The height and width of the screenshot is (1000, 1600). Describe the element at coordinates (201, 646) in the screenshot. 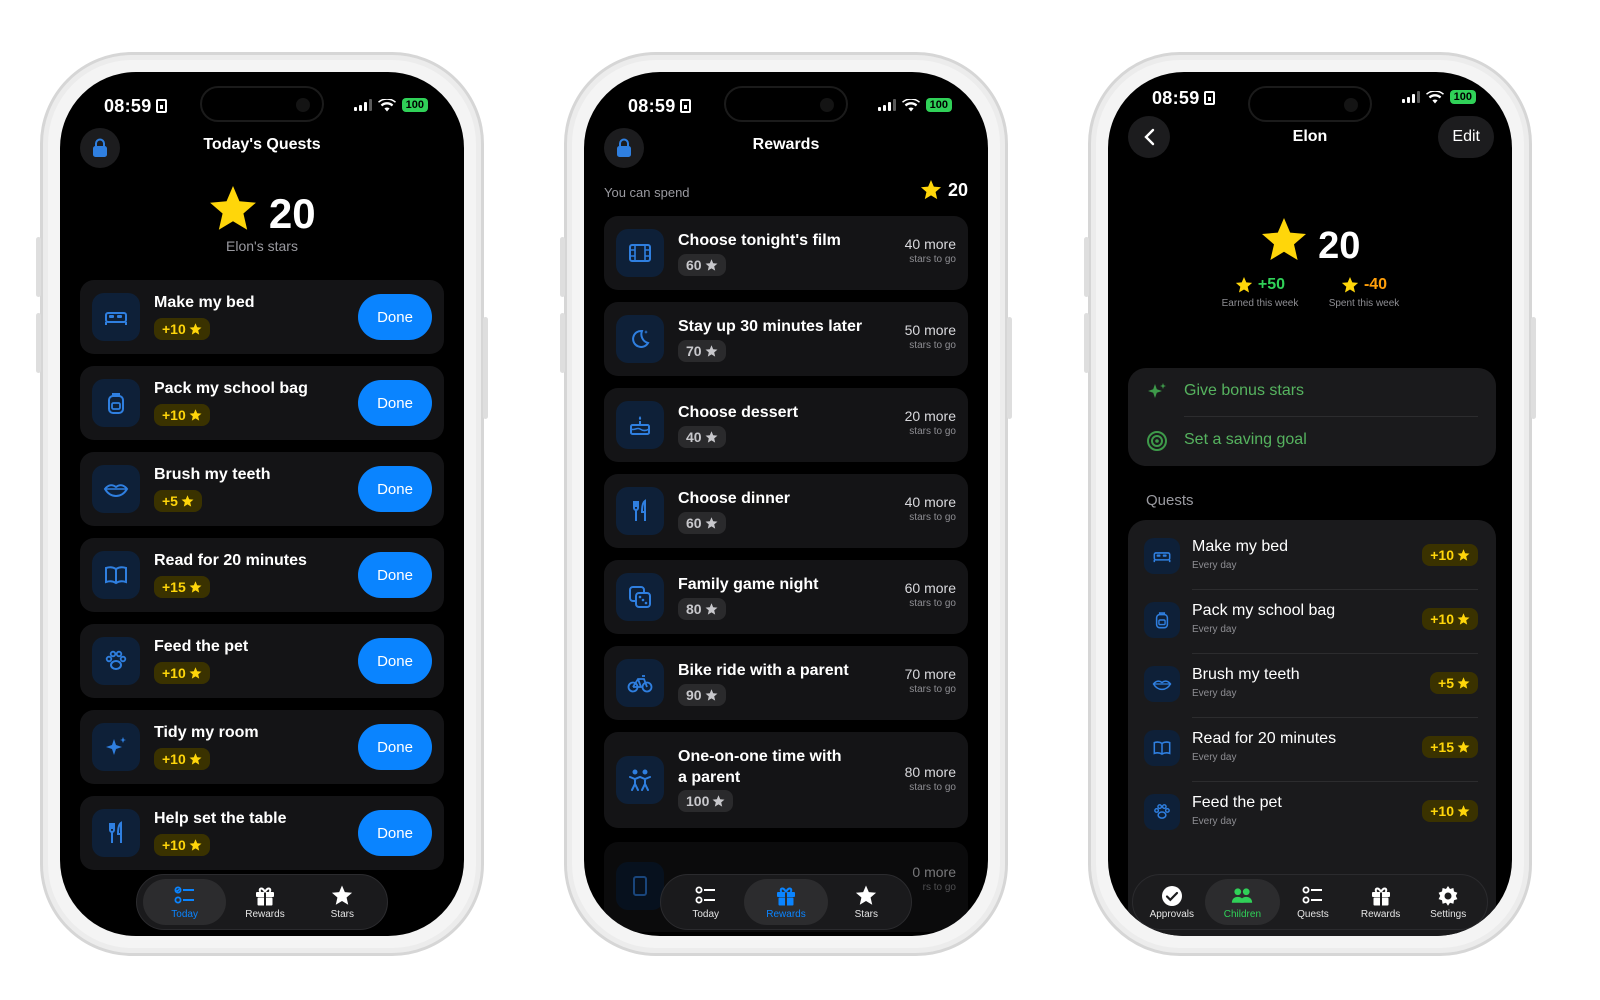

I see `quest-title: Feed the pet` at that location.